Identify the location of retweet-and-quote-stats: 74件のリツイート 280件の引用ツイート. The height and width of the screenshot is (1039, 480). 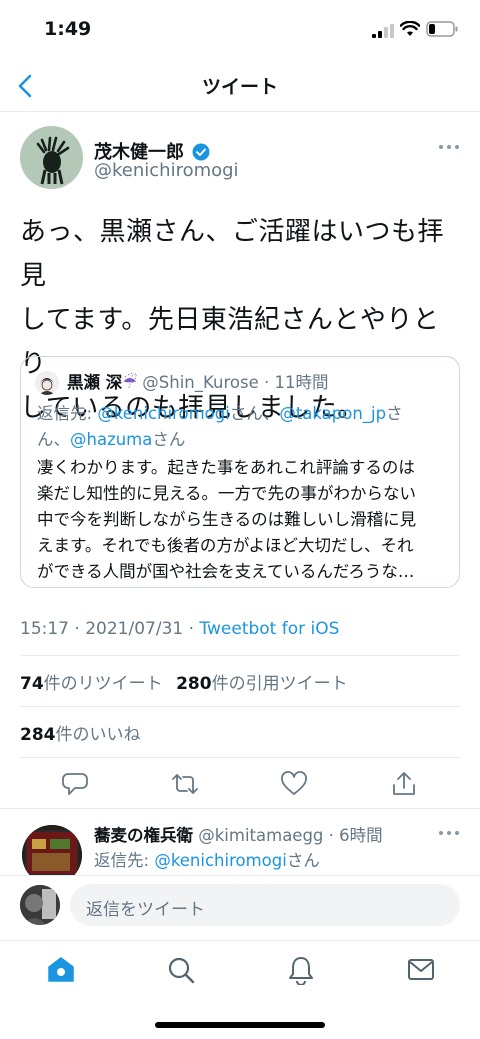
(184, 681).